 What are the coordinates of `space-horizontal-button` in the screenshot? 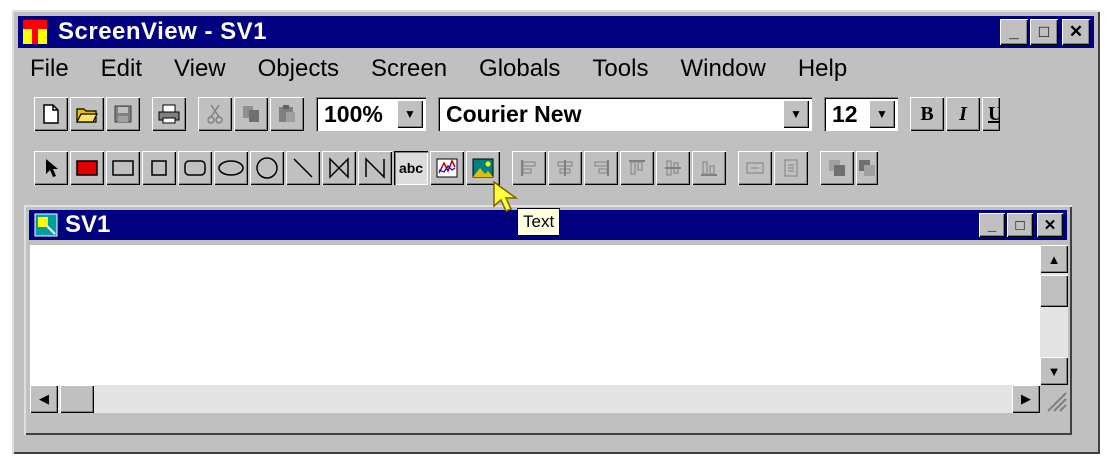 It's located at (755, 168).